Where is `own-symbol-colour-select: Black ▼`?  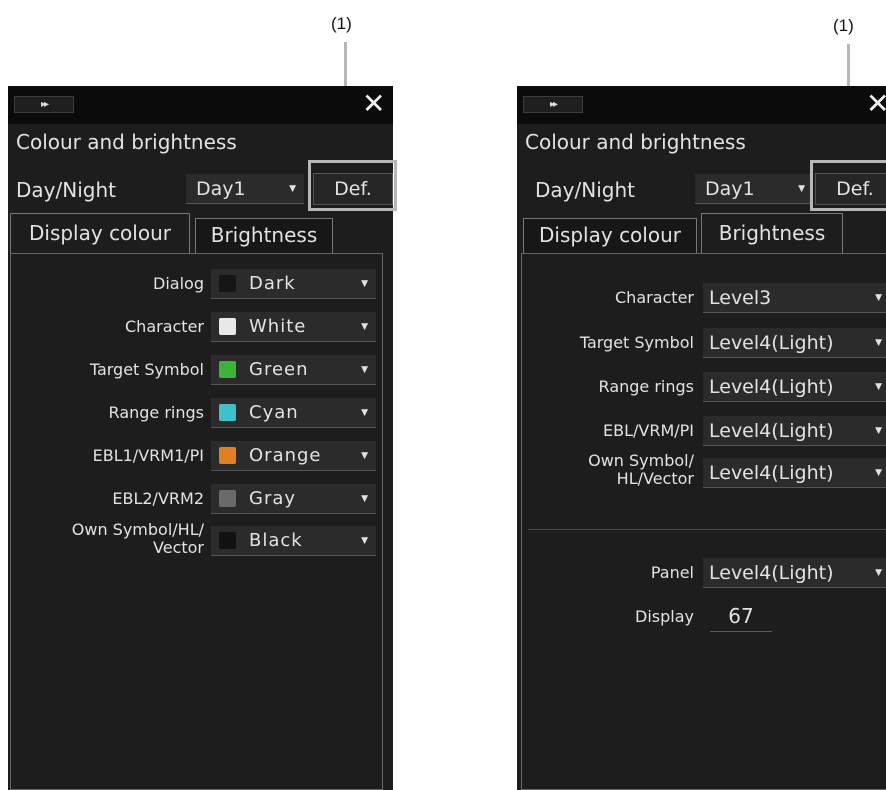
own-symbol-colour-select: Black ▼ is located at coordinates (293, 541).